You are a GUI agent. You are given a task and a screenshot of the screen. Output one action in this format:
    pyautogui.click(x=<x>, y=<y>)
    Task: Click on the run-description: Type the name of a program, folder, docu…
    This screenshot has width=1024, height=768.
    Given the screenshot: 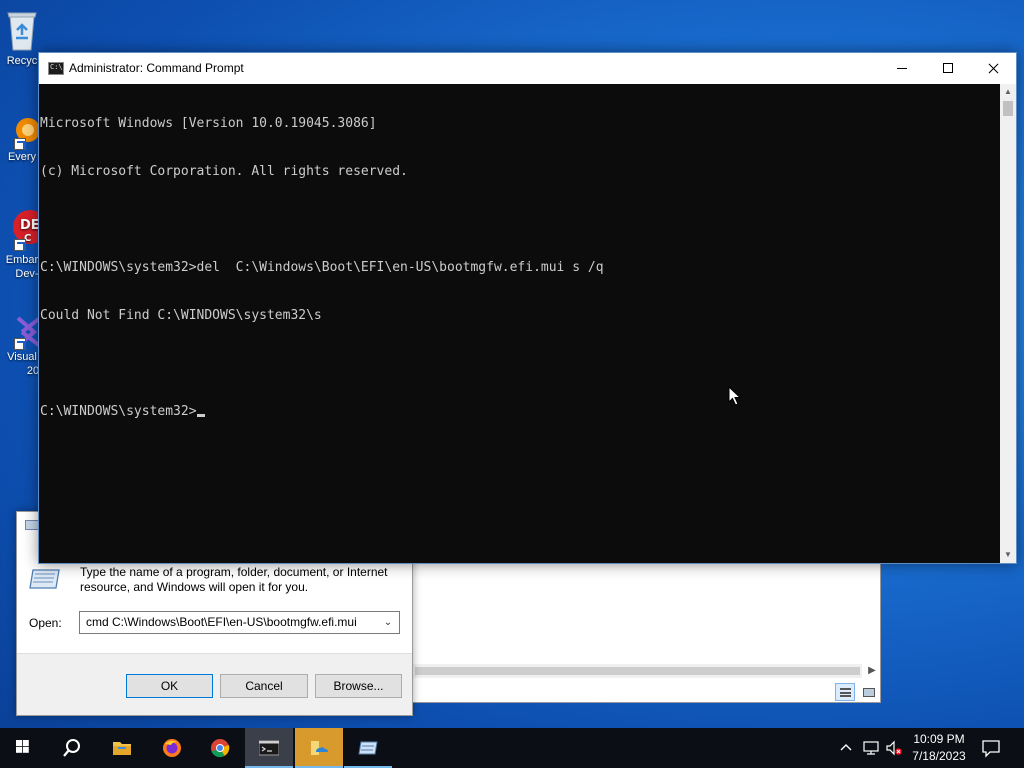 What is the action you would take?
    pyautogui.click(x=234, y=579)
    